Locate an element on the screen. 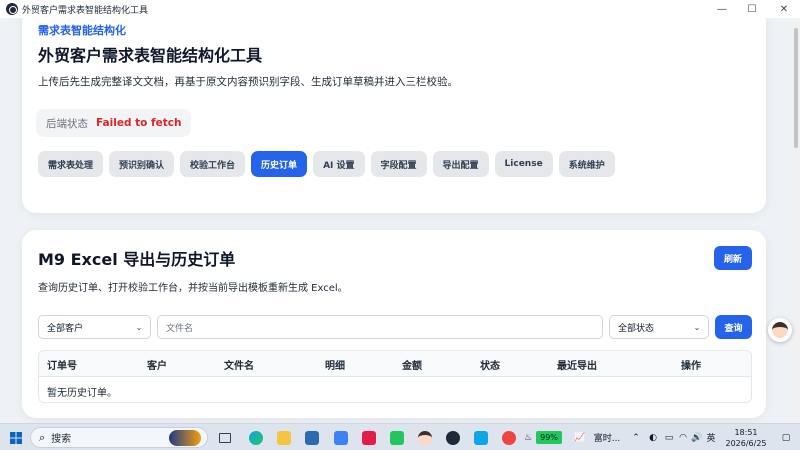 The width and height of the screenshot is (800, 450). close-button: ✕ is located at coordinates (784, 9).